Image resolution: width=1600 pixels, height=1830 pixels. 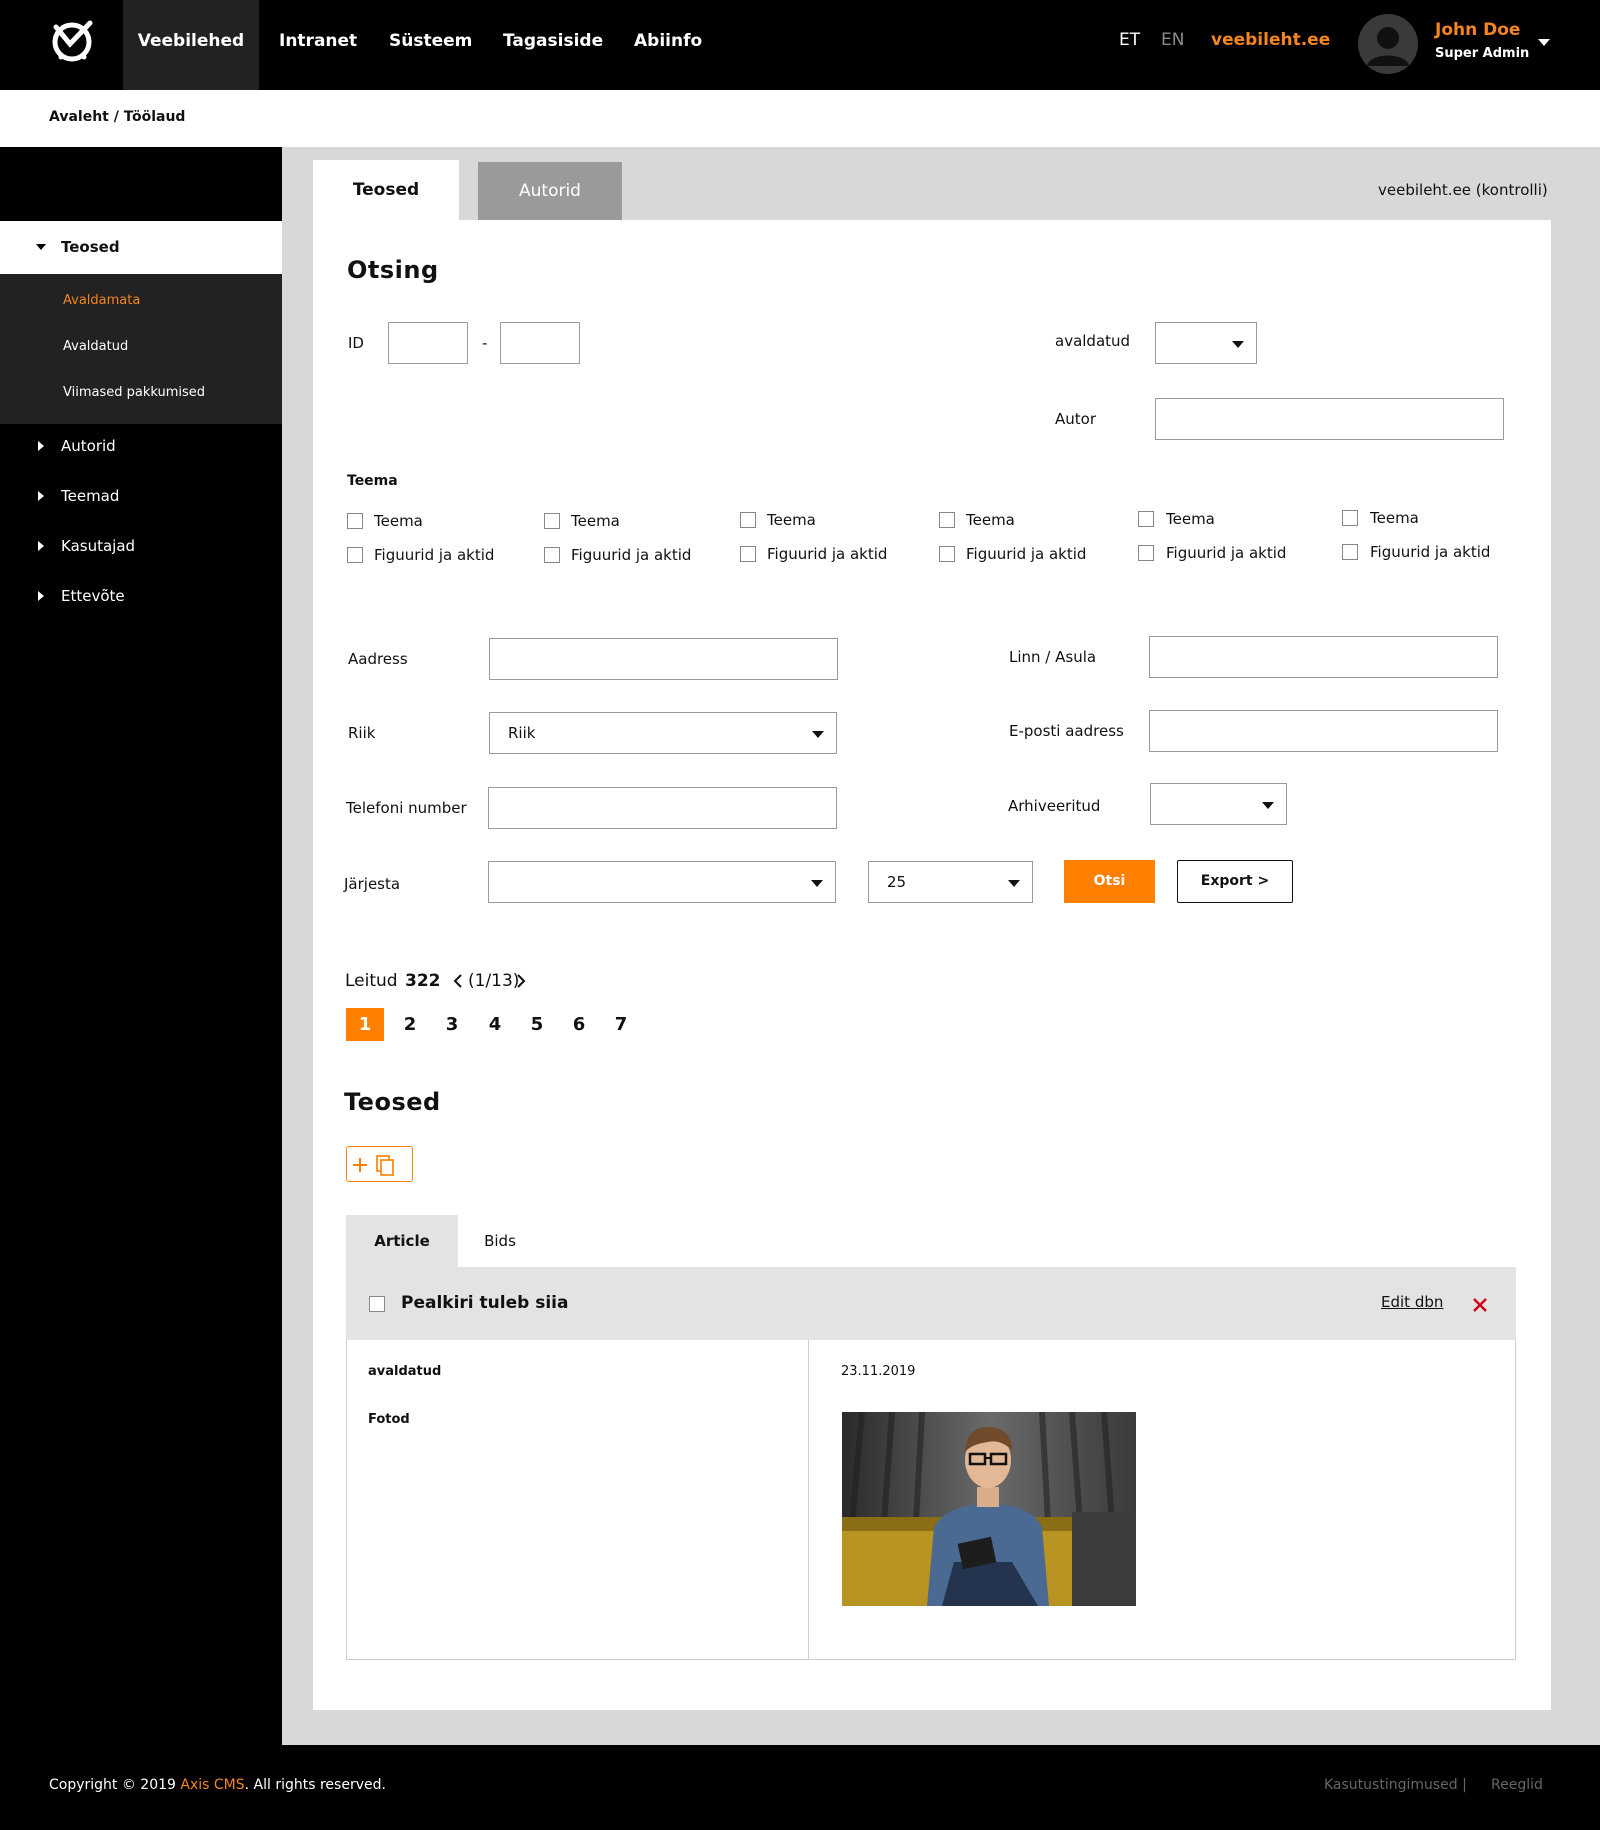 What do you see at coordinates (406, 808) in the screenshot?
I see `phone-label: Telefoni number` at bounding box center [406, 808].